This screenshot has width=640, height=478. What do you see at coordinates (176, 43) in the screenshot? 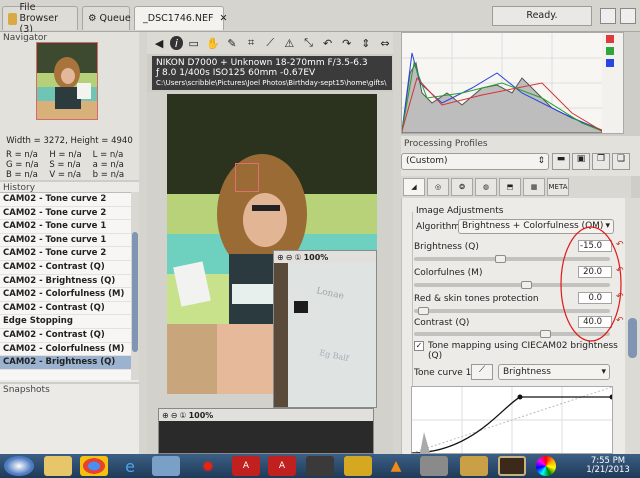
I see `info-icon: i` at bounding box center [176, 43].